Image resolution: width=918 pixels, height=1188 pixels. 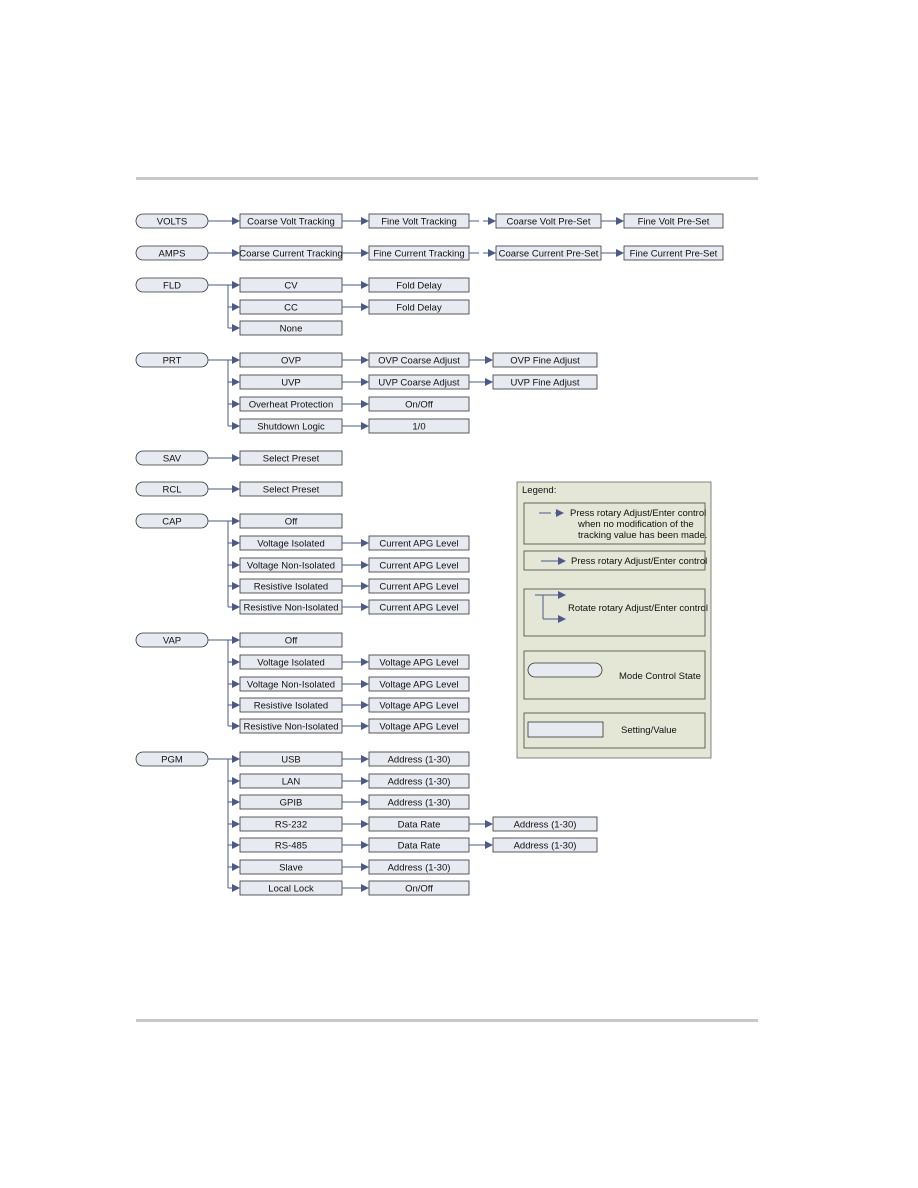 I want to click on setting-label: Select Preset, so click(x=291, y=490).